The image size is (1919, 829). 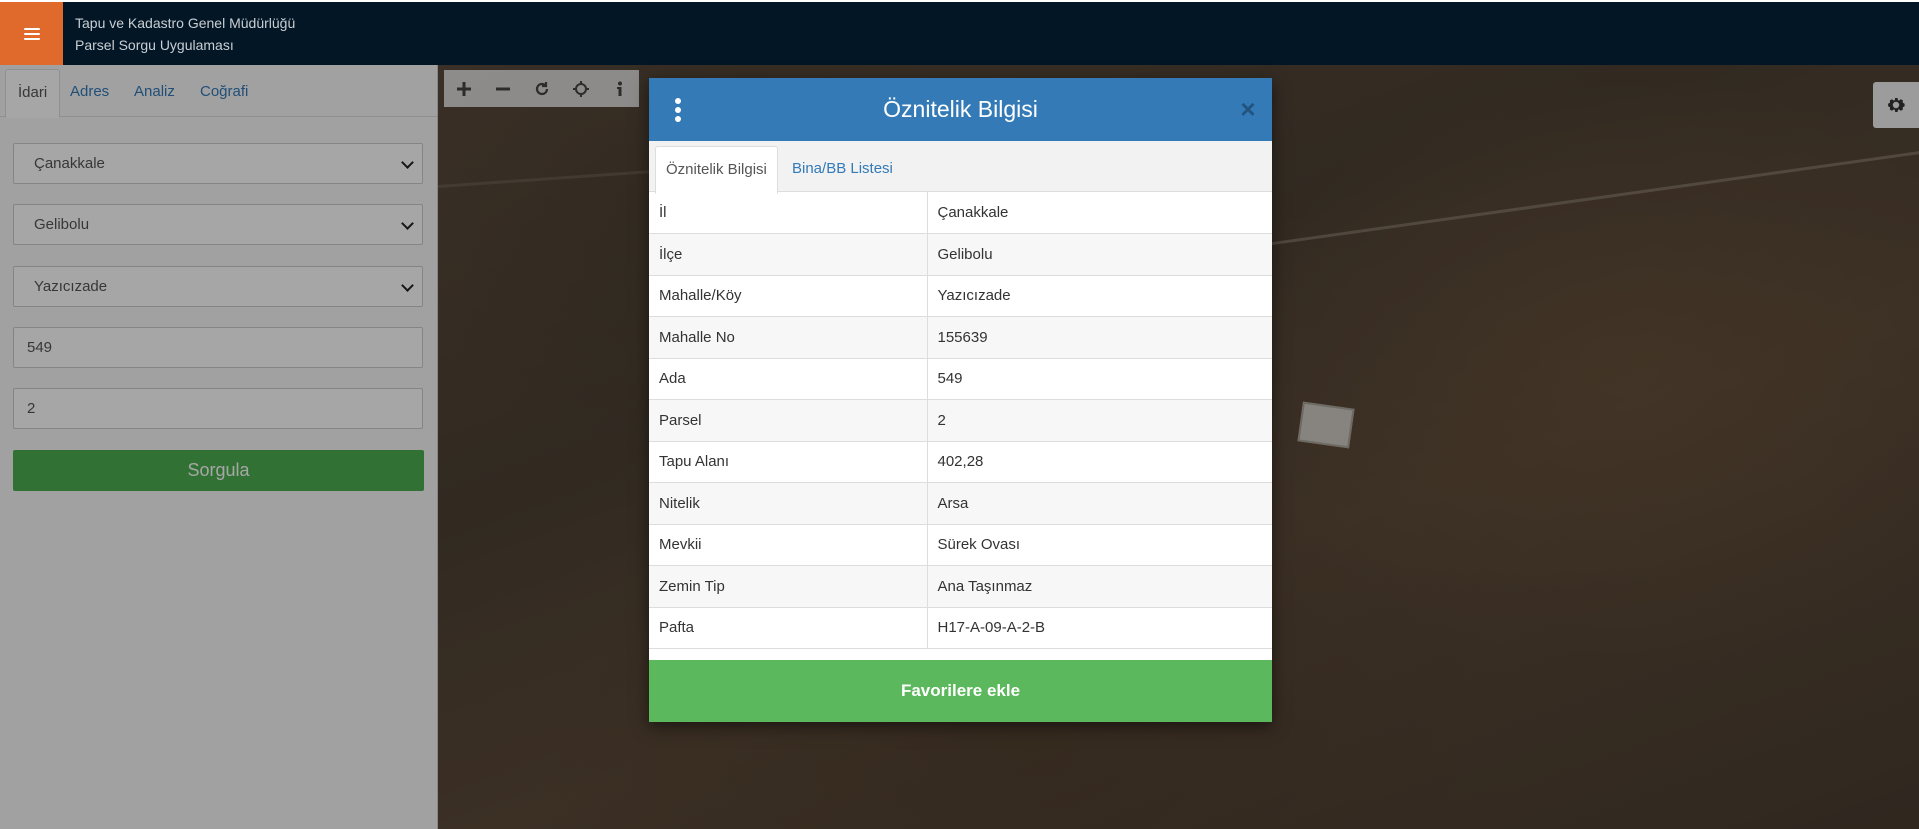 I want to click on tab-bina-bb-listesi: Bina/BB Listesi, so click(x=842, y=168).